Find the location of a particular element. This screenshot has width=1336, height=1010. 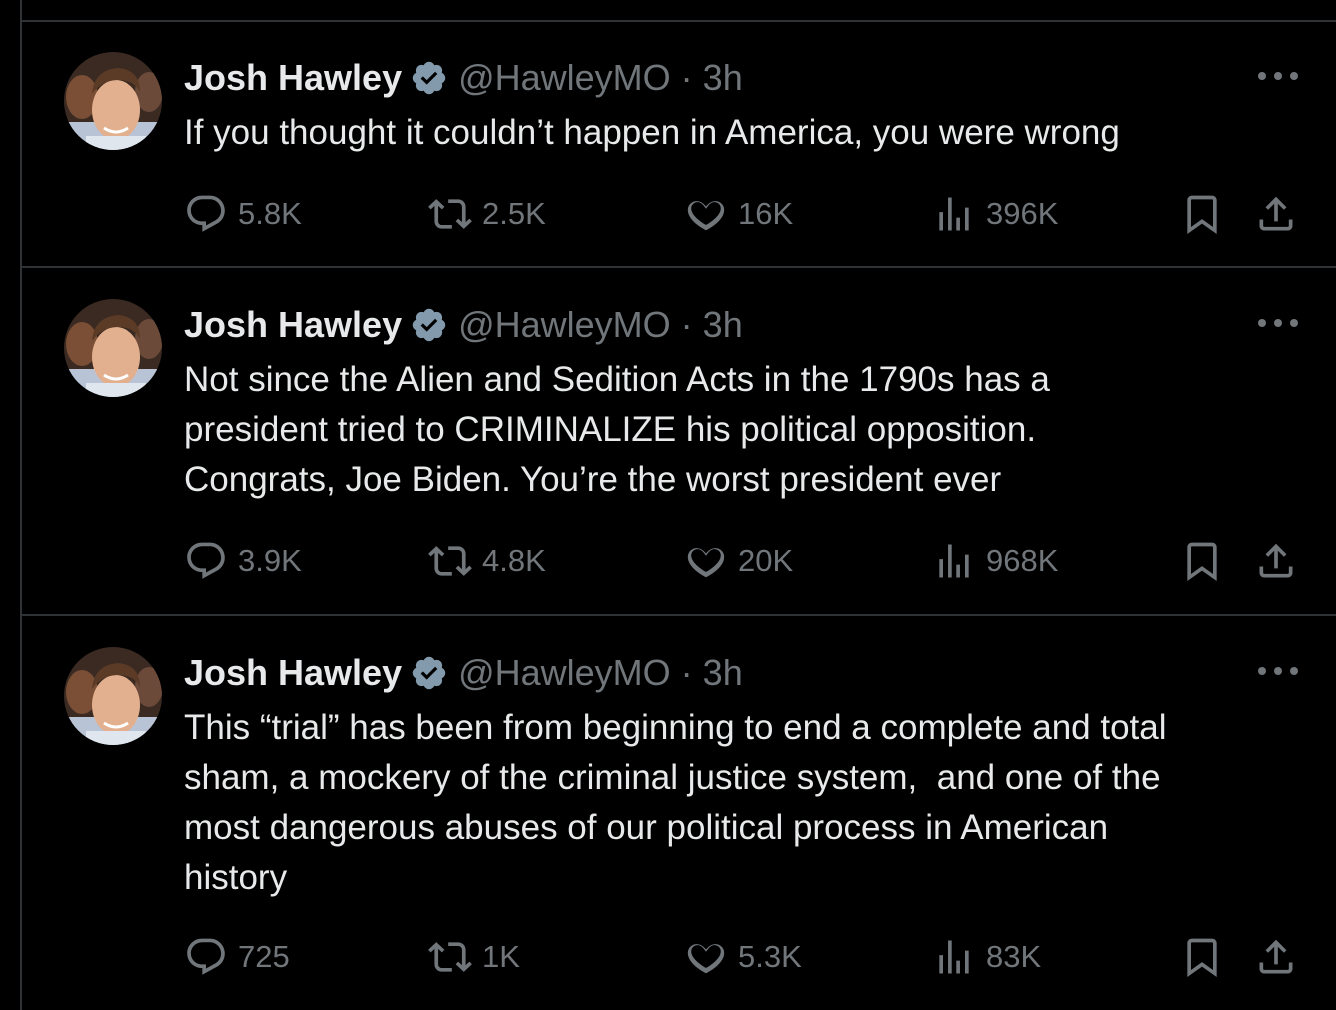

reply-button: 5.8K is located at coordinates (243, 214).